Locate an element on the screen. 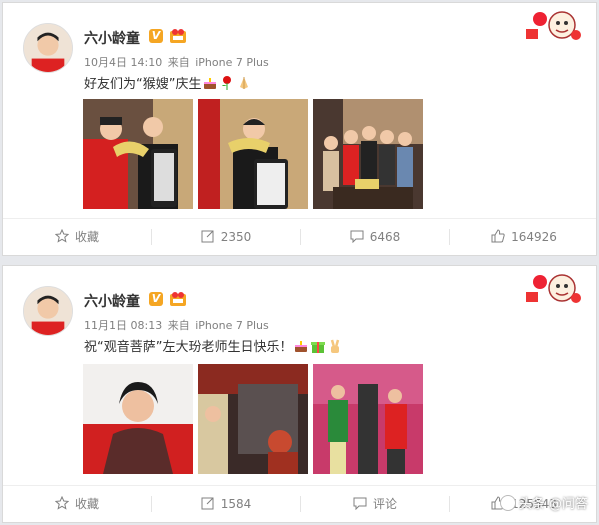  repost-count: 2350 is located at coordinates (236, 237).